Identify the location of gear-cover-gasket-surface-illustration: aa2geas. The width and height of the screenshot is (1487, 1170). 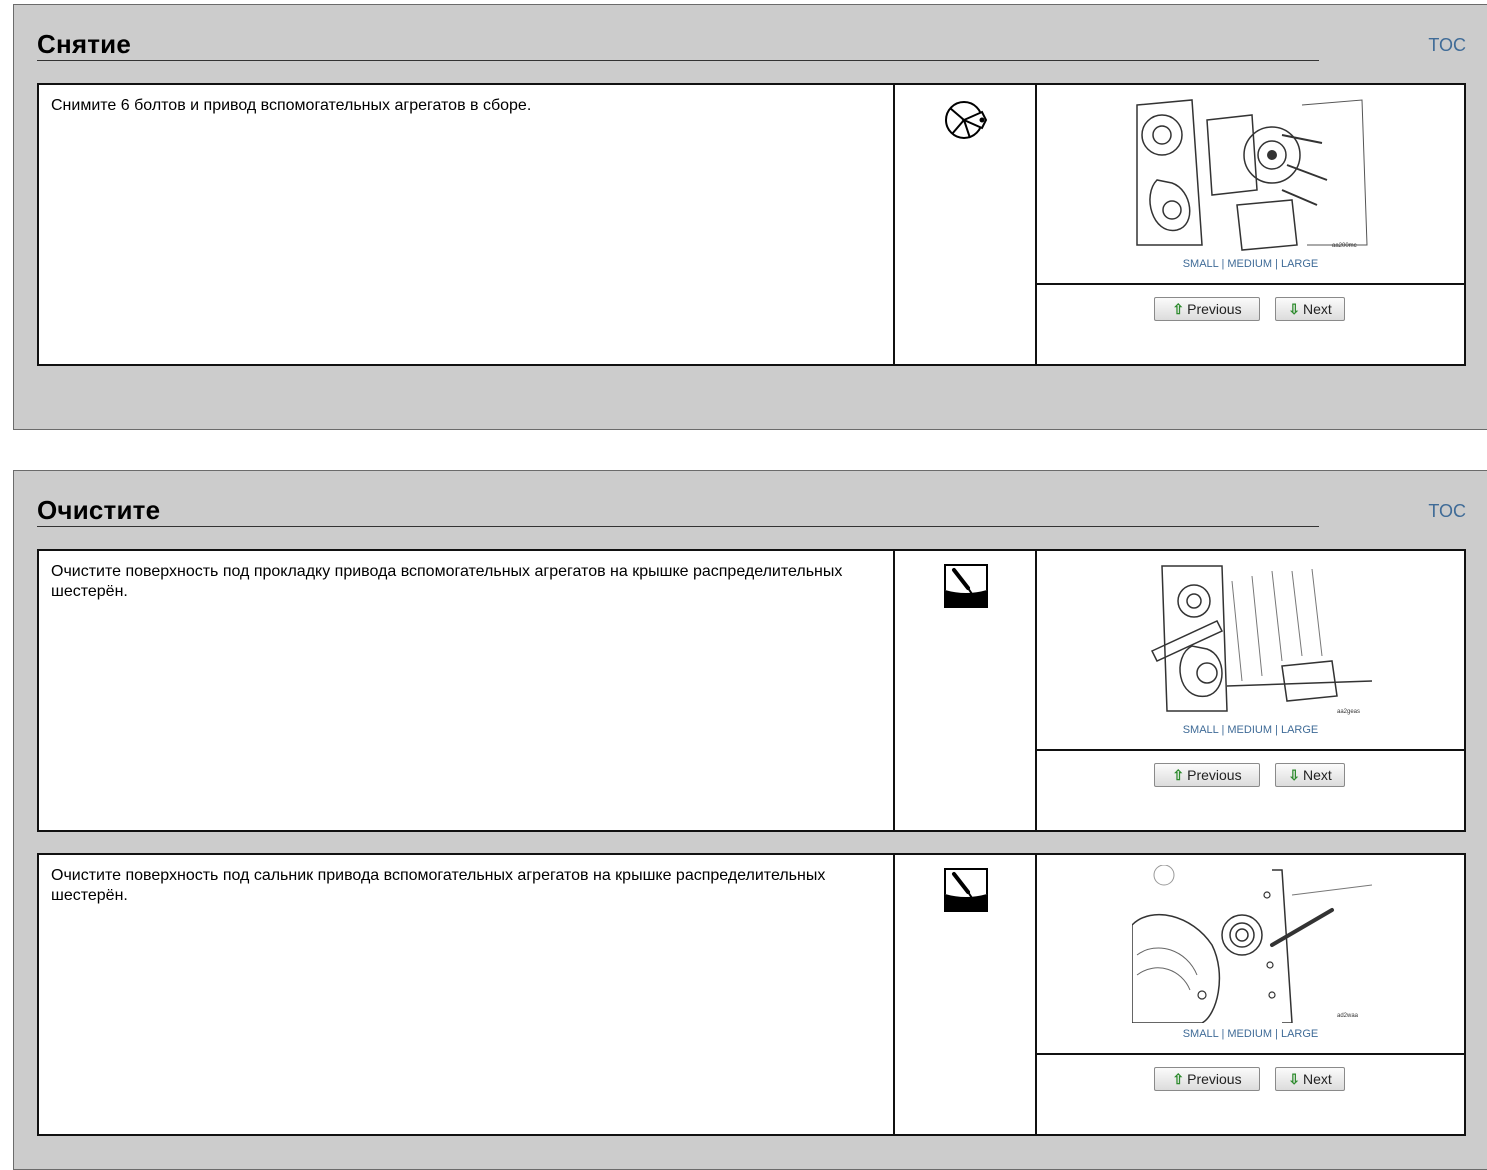
(1252, 640).